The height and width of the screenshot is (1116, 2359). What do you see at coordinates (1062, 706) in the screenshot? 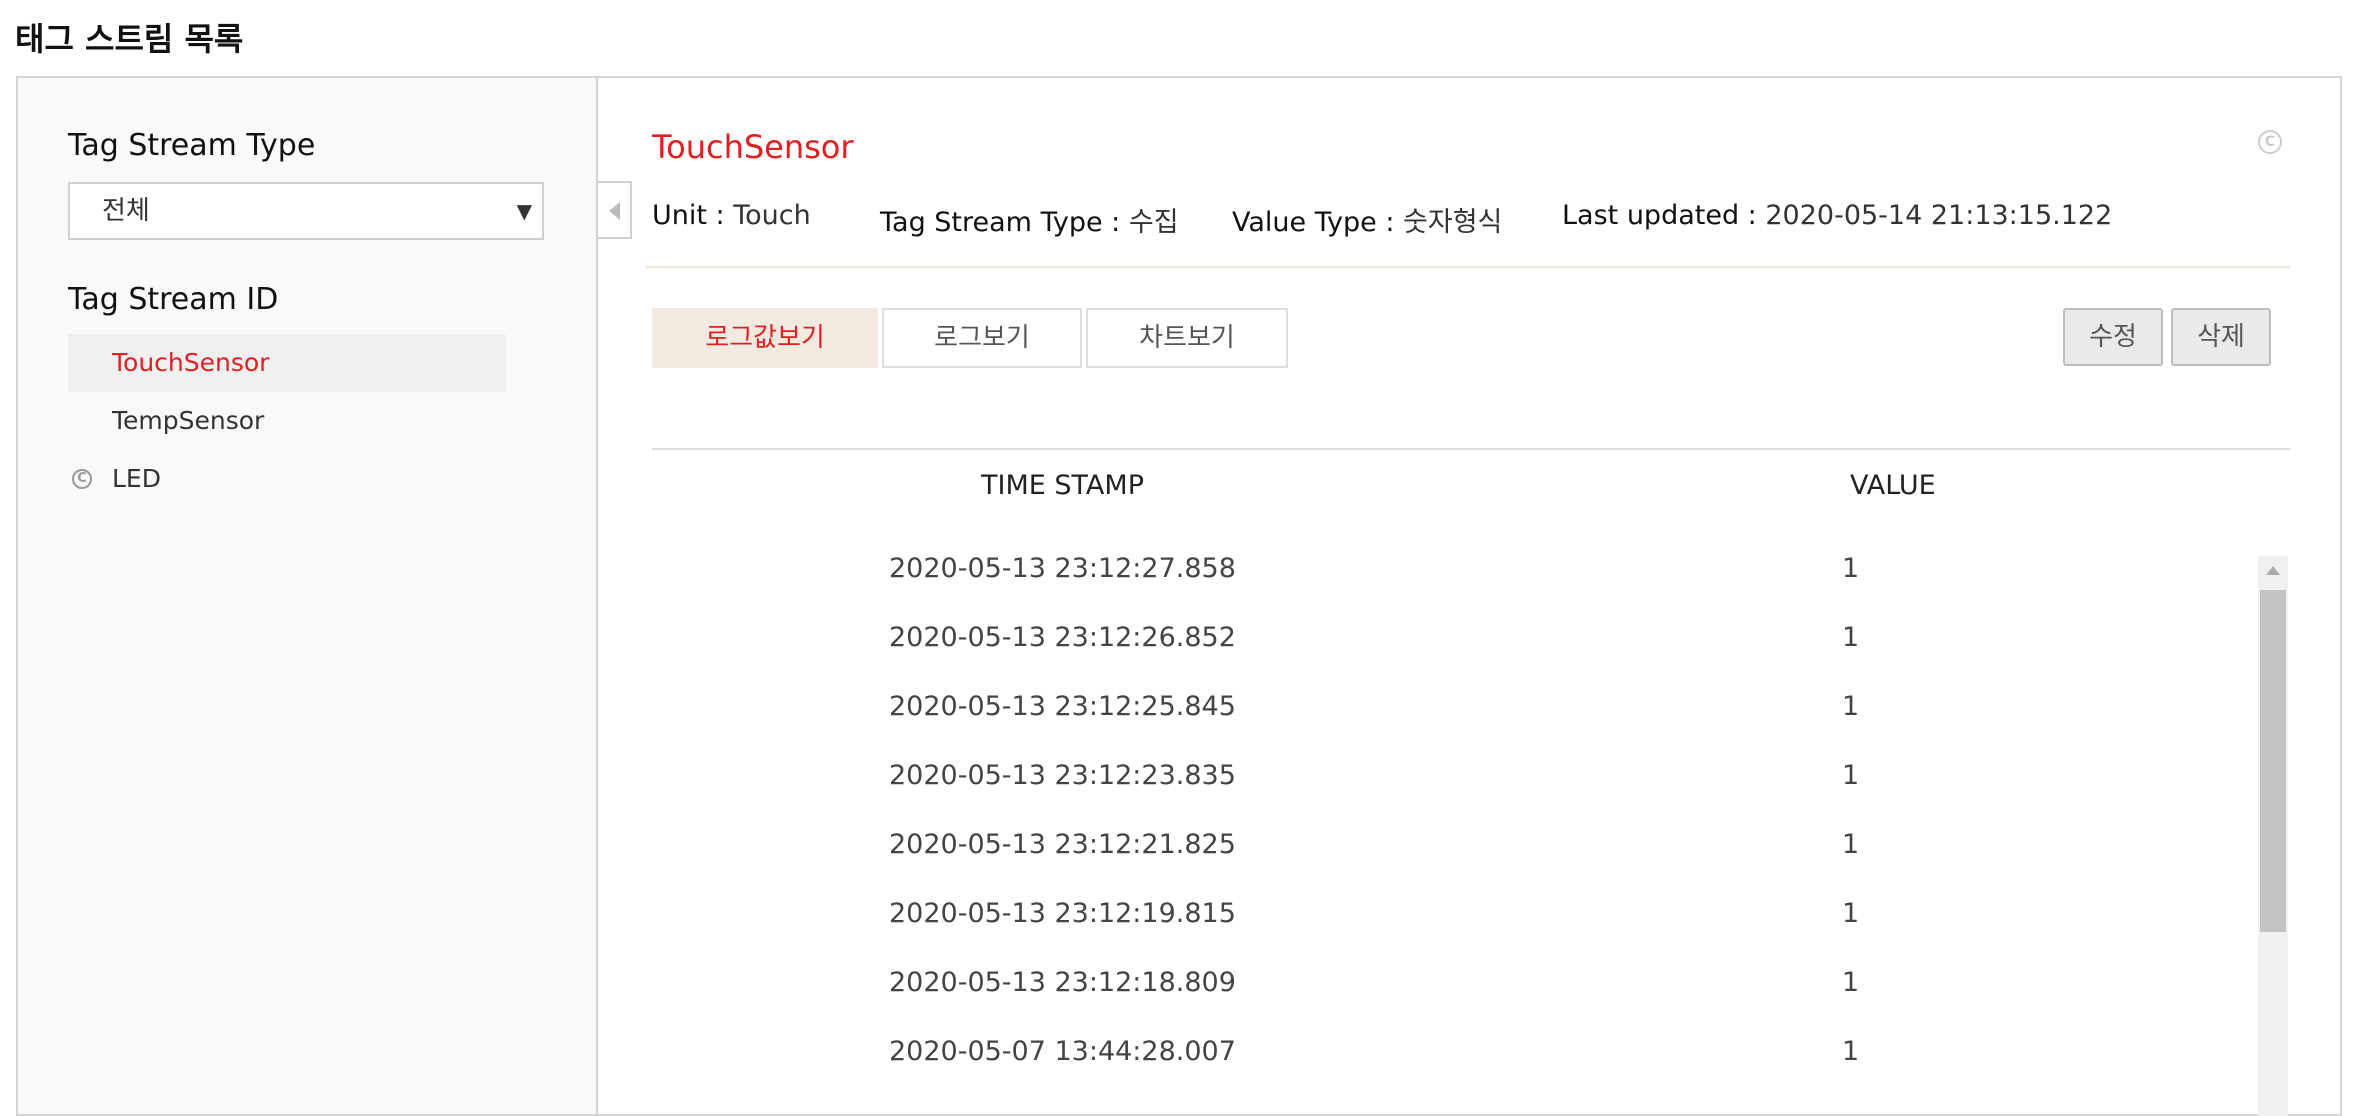
I see `timestamp-cell: 2020-05-13 23:12:25.845` at bounding box center [1062, 706].